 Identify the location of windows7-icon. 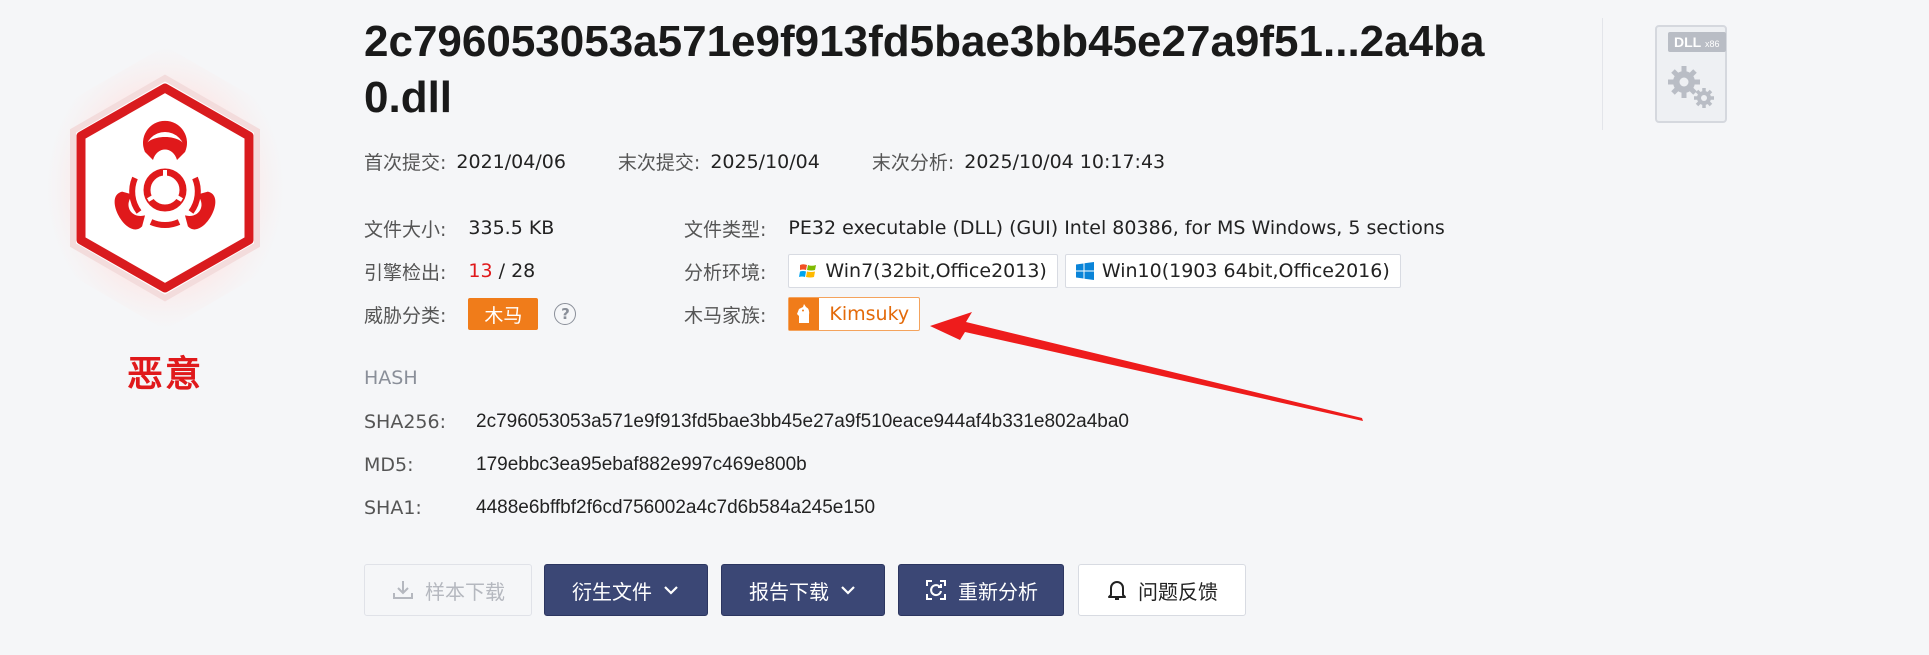
(808, 271).